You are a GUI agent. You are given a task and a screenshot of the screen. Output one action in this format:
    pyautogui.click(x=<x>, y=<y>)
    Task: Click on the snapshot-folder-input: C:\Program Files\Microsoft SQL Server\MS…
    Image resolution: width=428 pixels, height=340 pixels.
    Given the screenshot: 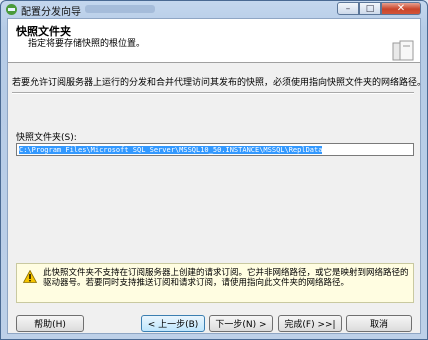 What is the action you would take?
    pyautogui.click(x=215, y=149)
    